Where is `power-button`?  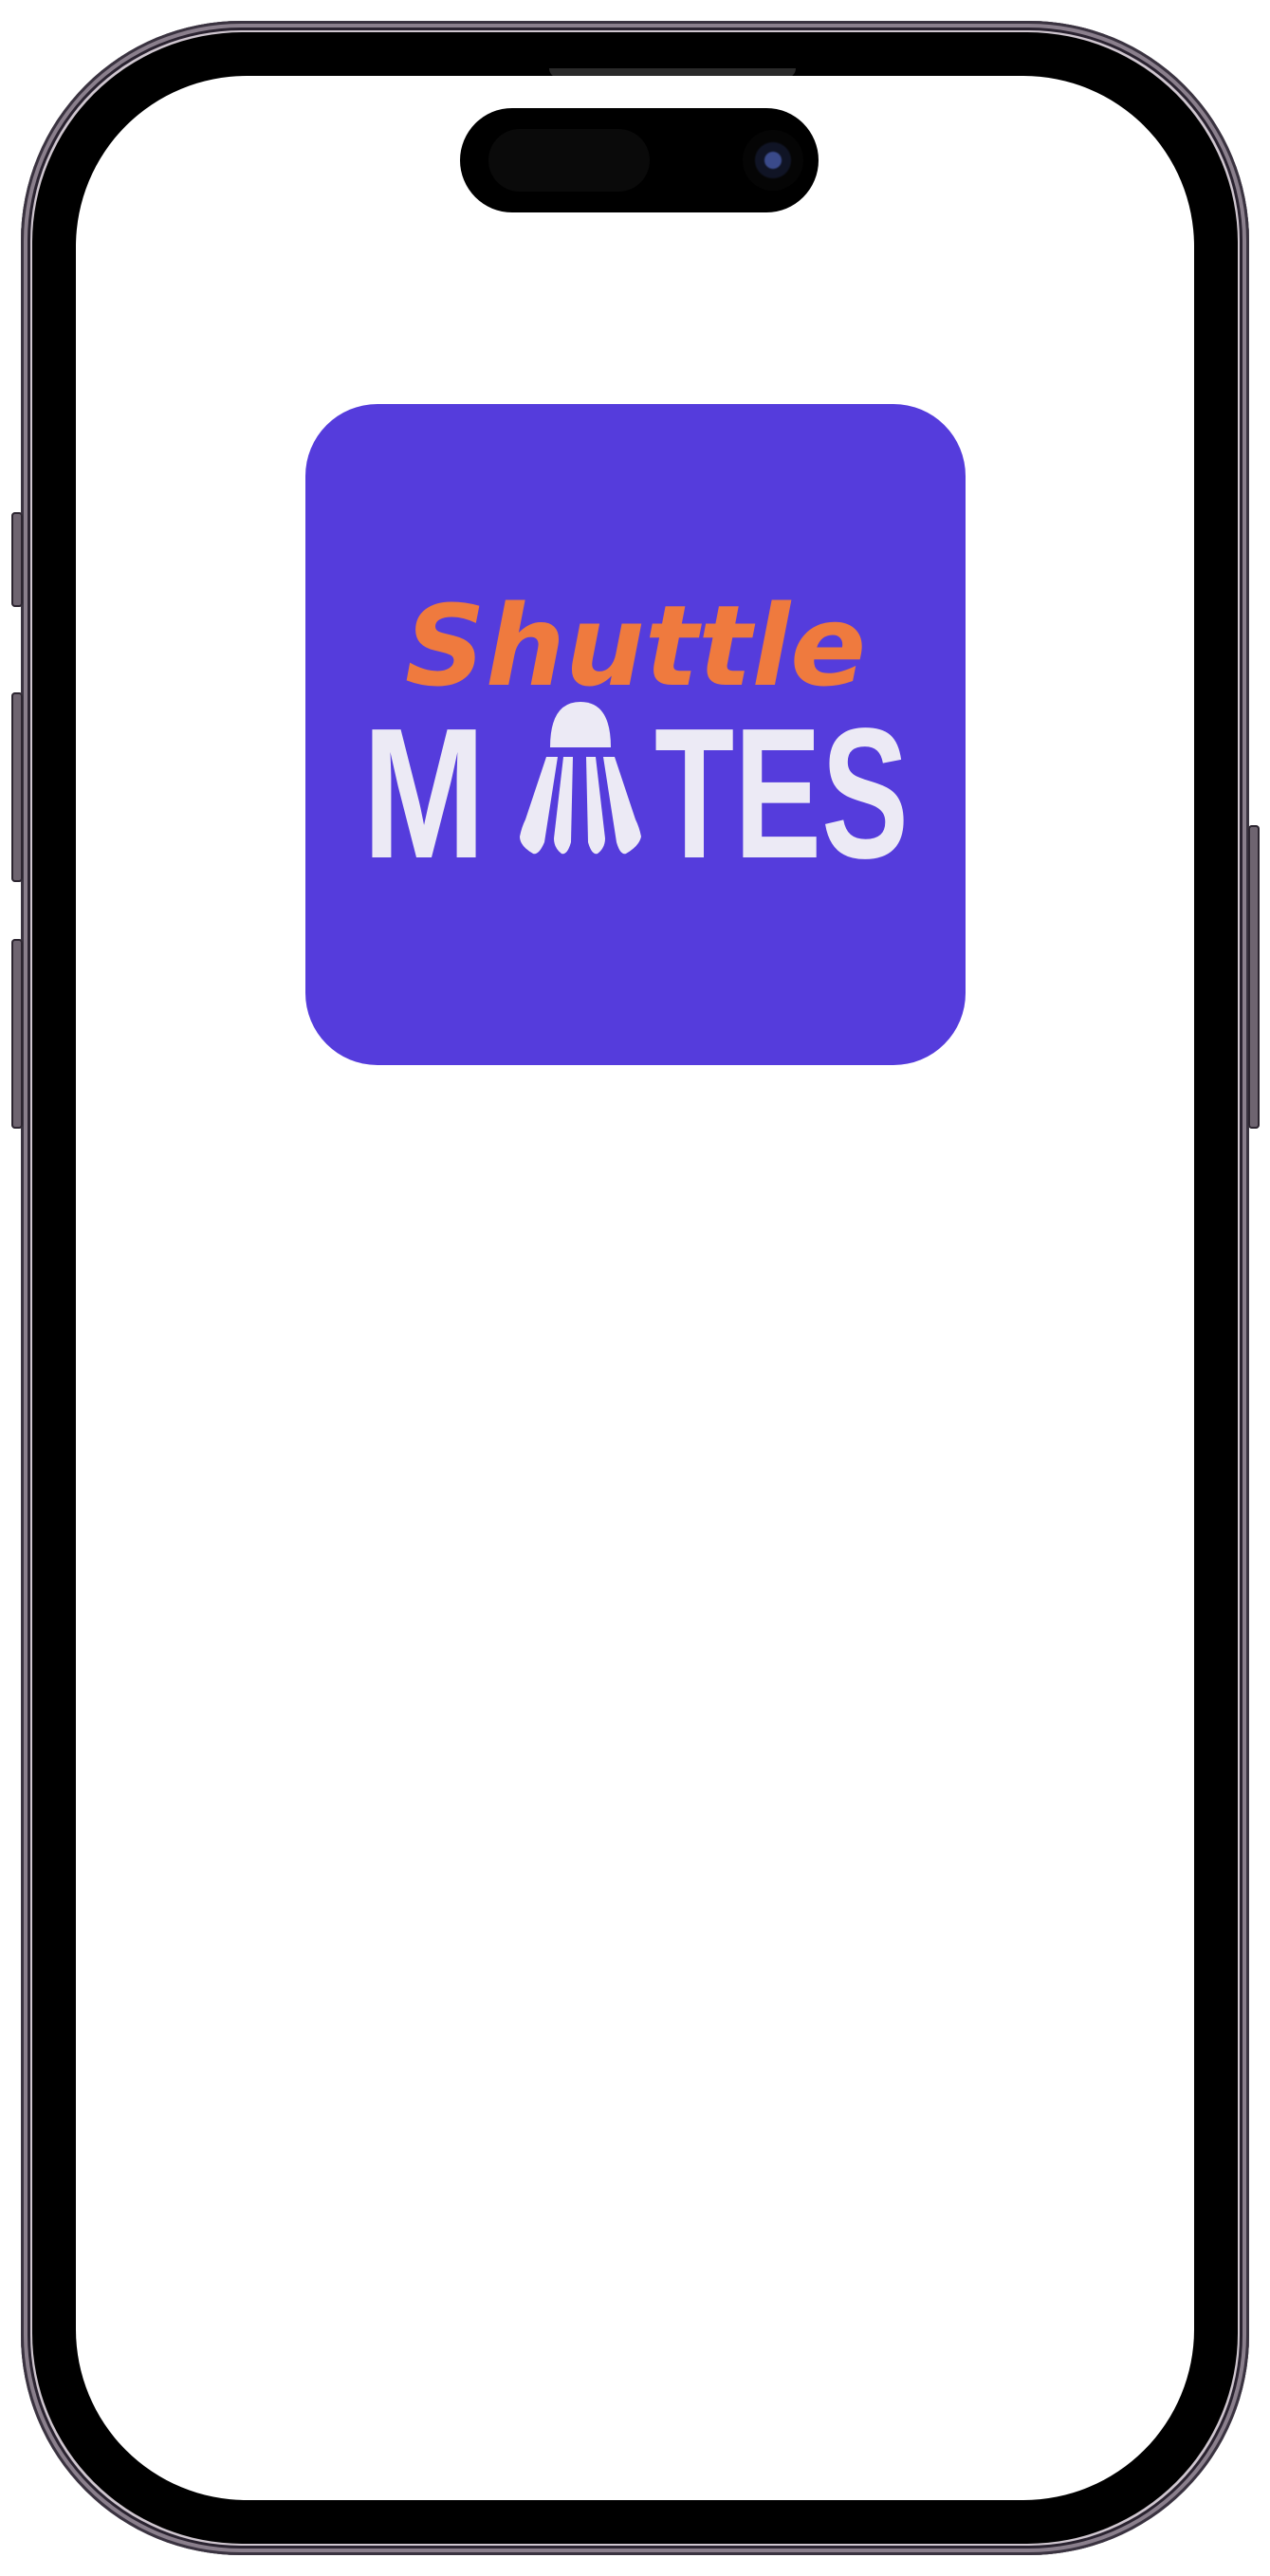 power-button is located at coordinates (1254, 977).